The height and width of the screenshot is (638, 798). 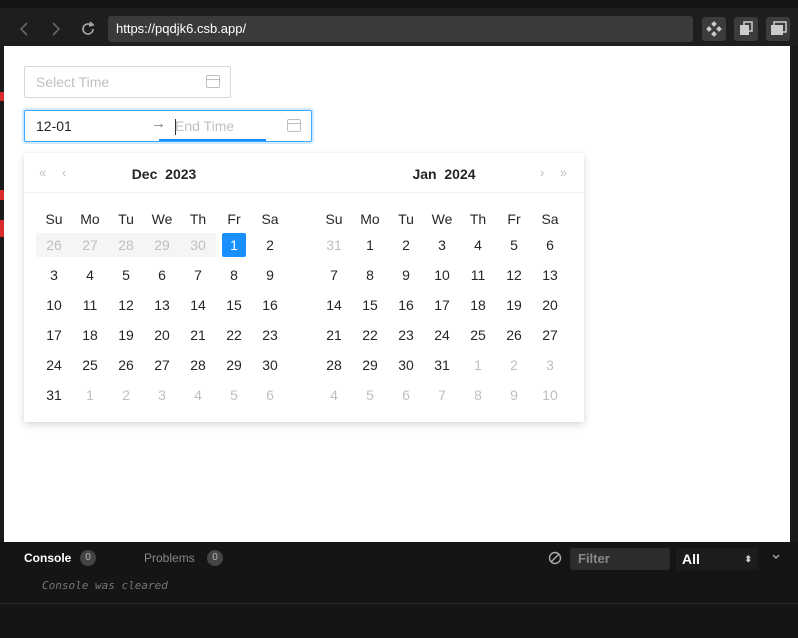 I want to click on reload-button, so click(x=88, y=29).